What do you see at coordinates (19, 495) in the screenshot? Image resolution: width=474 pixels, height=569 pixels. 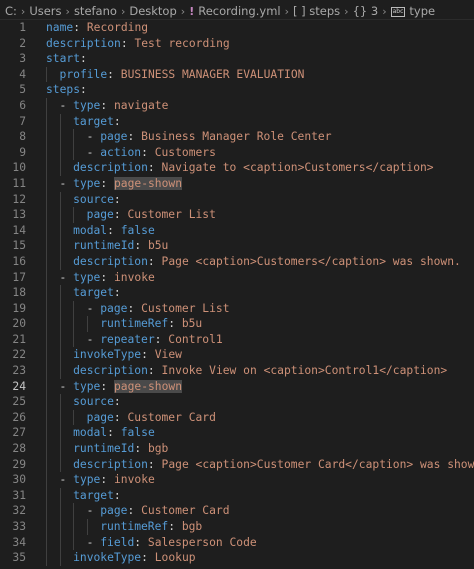 I see `line-number: 31` at bounding box center [19, 495].